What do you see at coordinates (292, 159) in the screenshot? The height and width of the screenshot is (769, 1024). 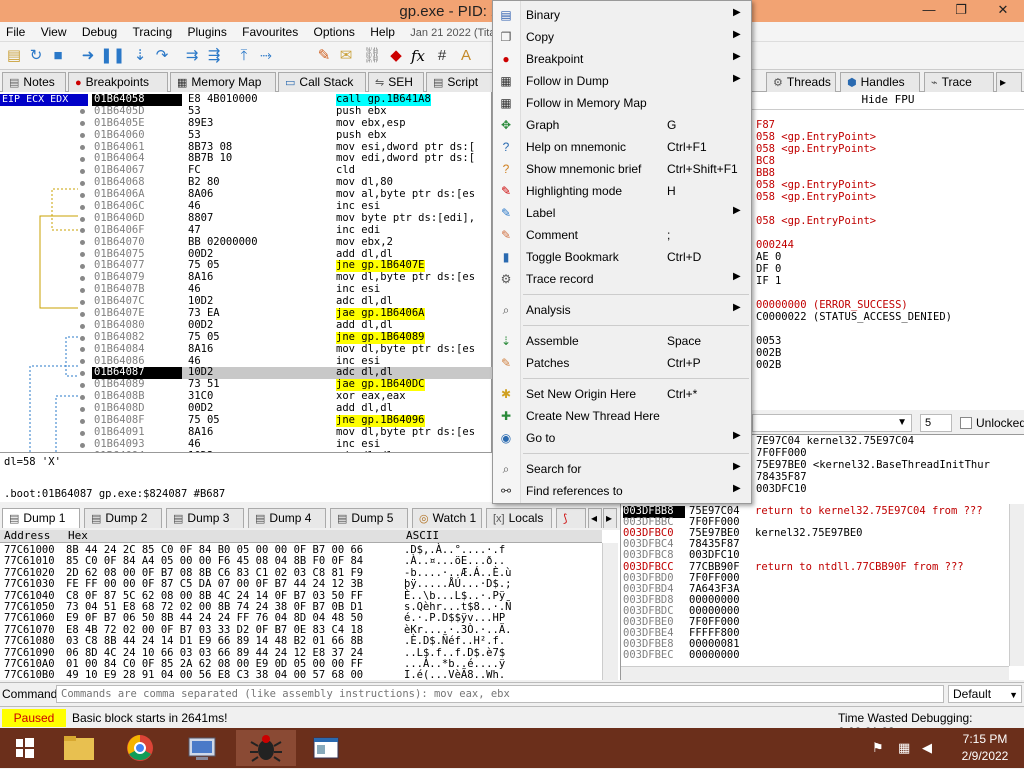 I see `disassembly-row: 01B64064 8B7B 10 mov edi,dword ptr ds:[` at bounding box center [292, 159].